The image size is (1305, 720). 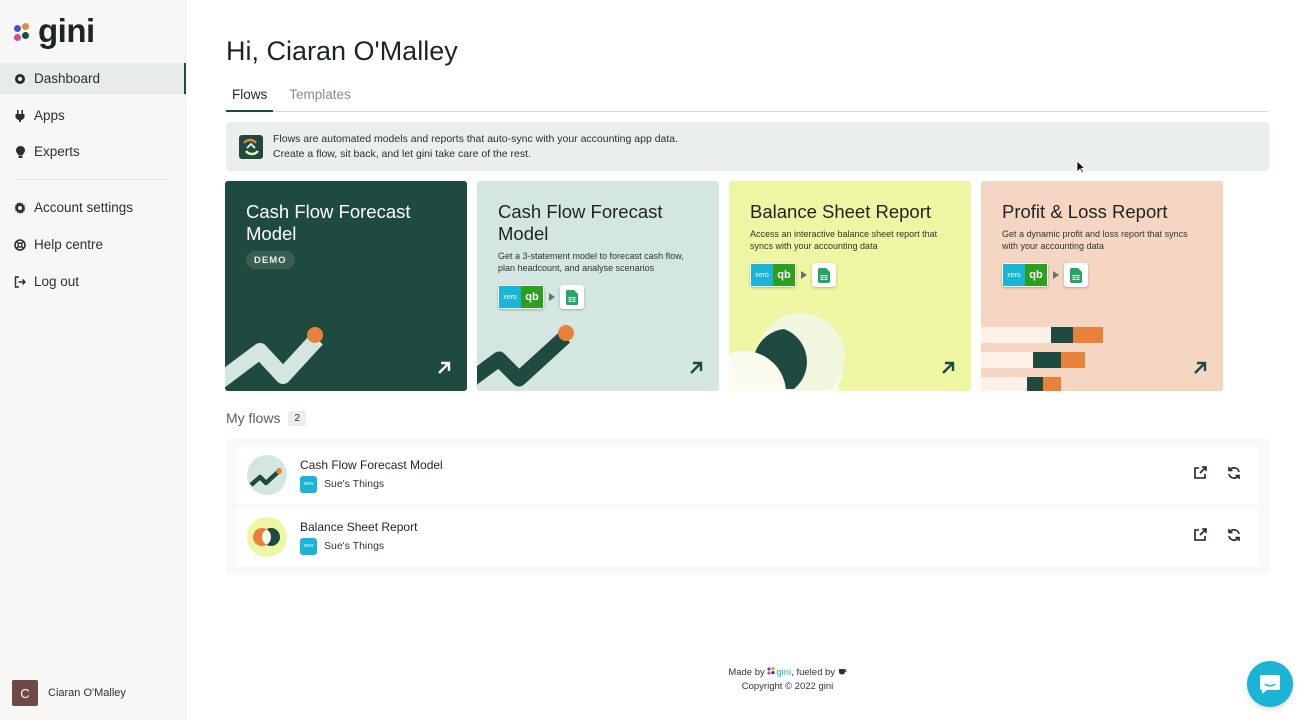 I want to click on plug-icon, so click(x=20, y=115).